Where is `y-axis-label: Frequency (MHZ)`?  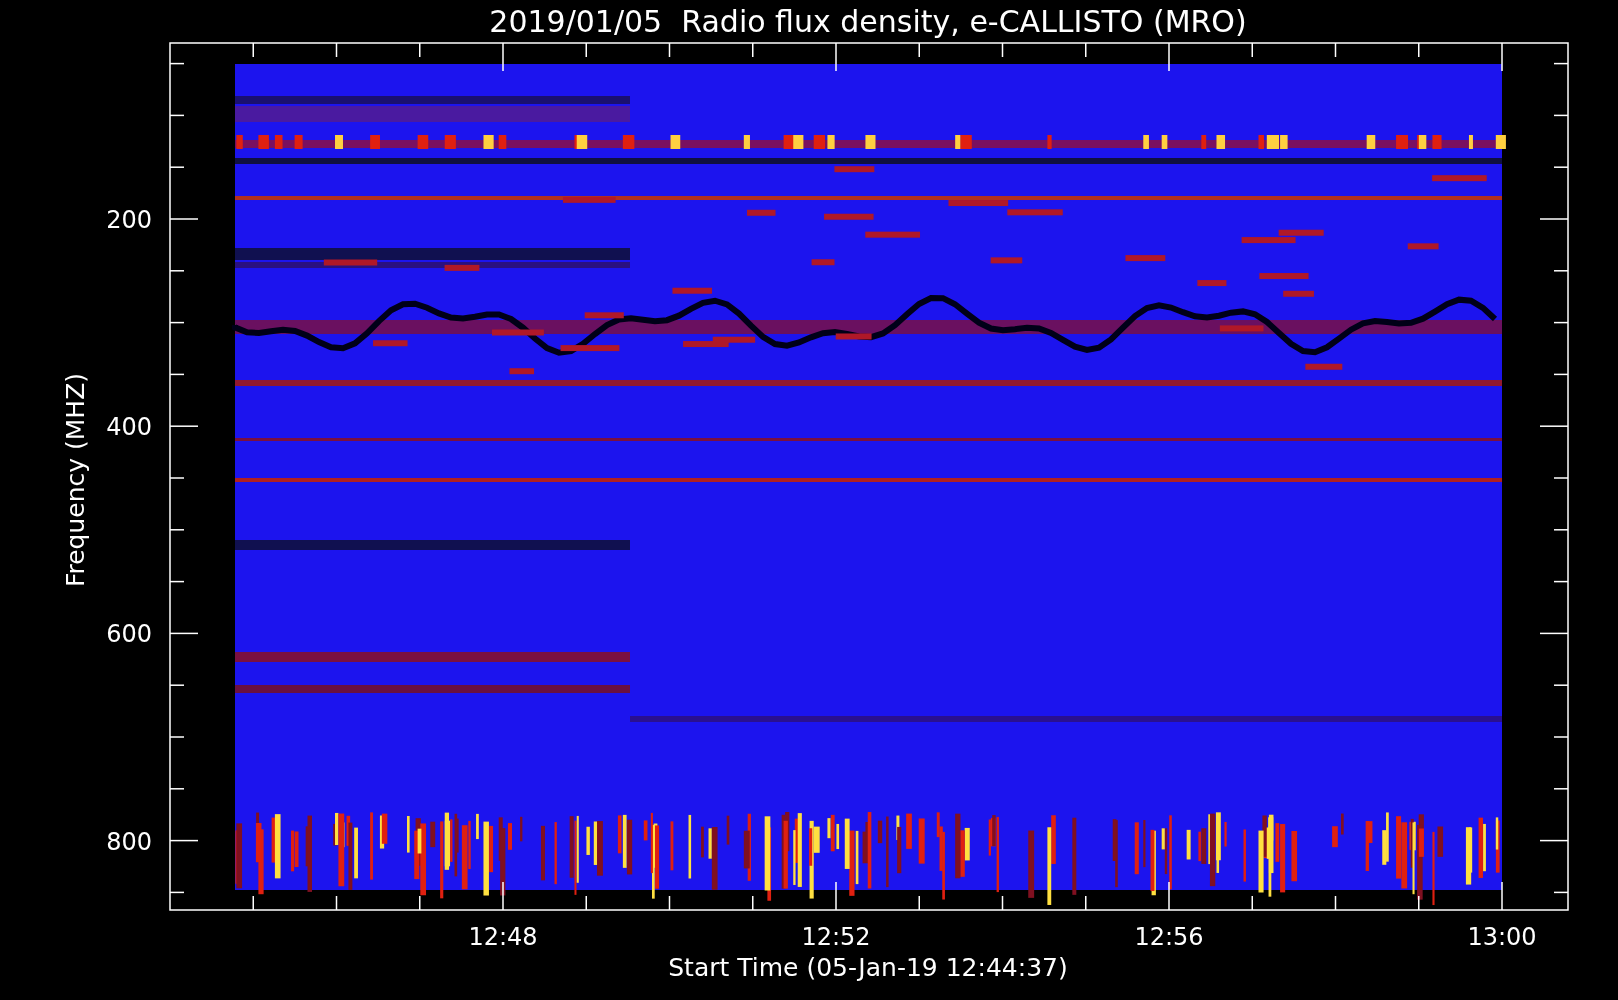
y-axis-label: Frequency (MHZ) is located at coordinates (75, 480).